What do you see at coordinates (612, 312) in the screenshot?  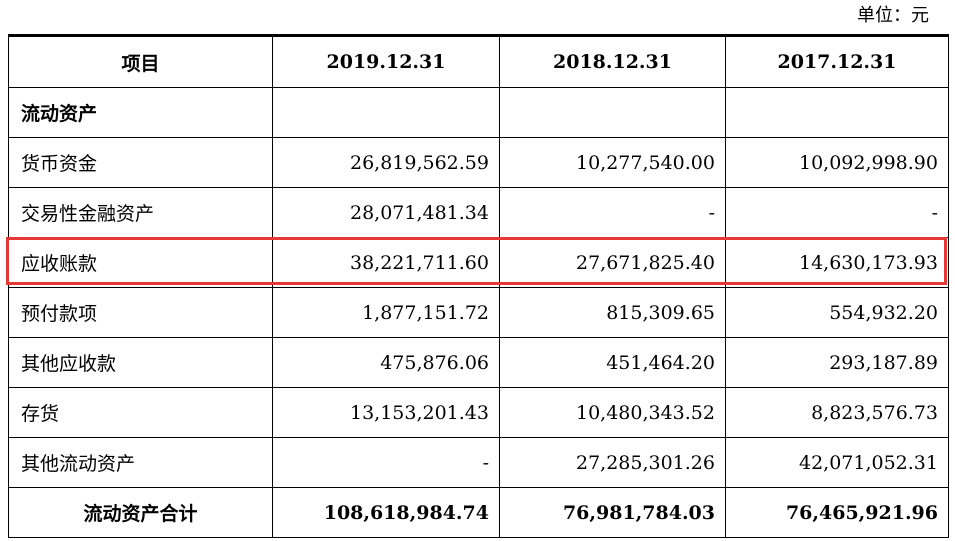 I see `value-2018: 815,309.65` at bounding box center [612, 312].